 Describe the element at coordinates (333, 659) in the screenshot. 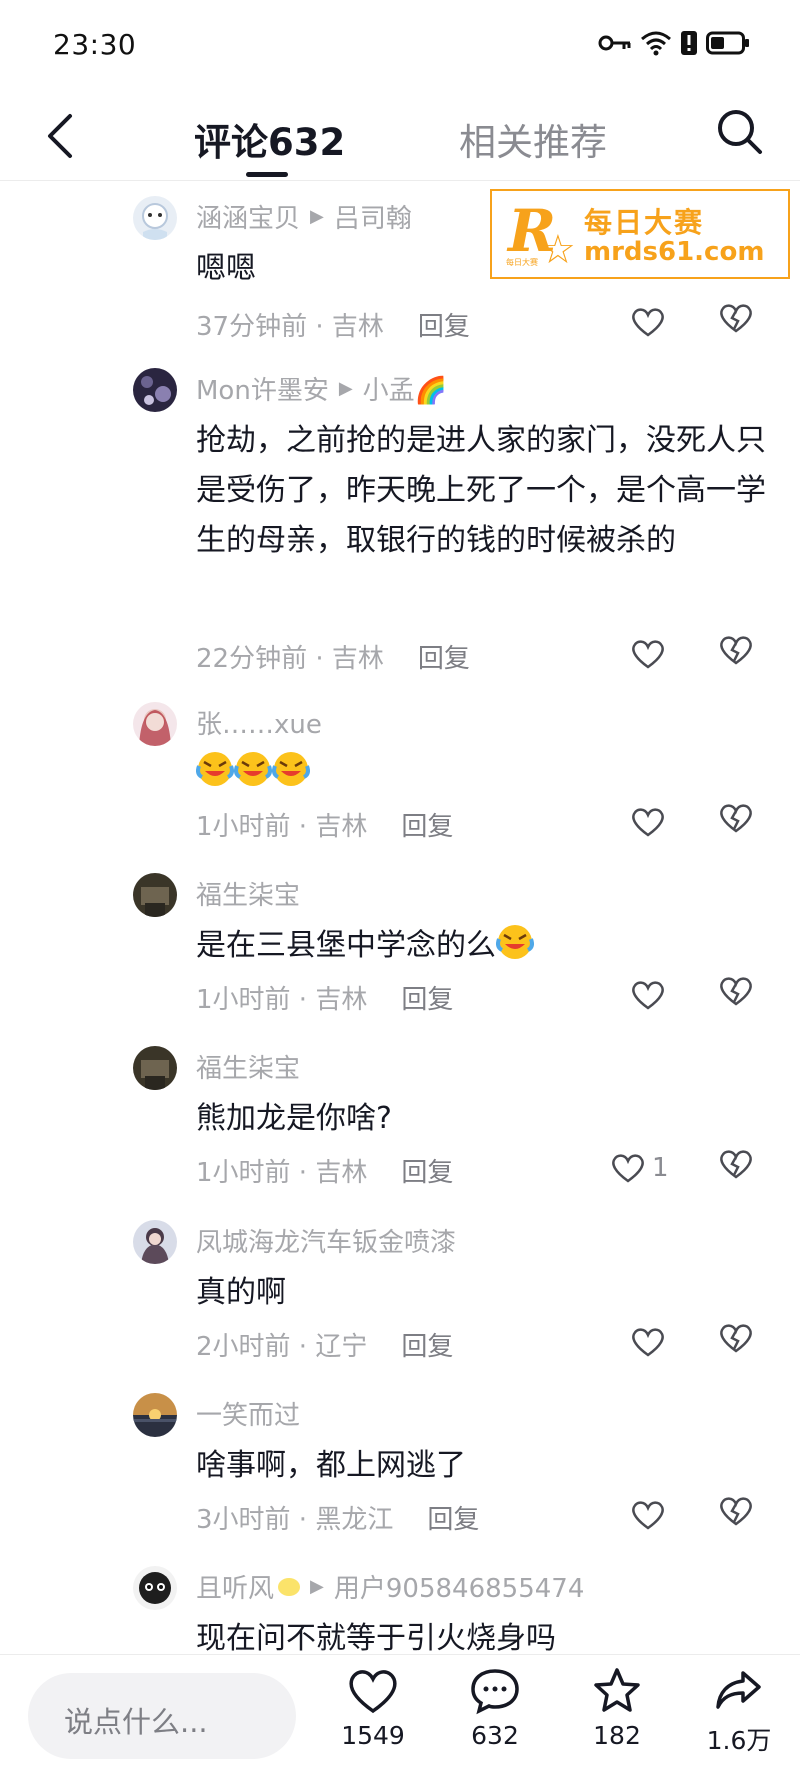

I see `comment-meta: 22分钟前 · 吉林 回复` at that location.